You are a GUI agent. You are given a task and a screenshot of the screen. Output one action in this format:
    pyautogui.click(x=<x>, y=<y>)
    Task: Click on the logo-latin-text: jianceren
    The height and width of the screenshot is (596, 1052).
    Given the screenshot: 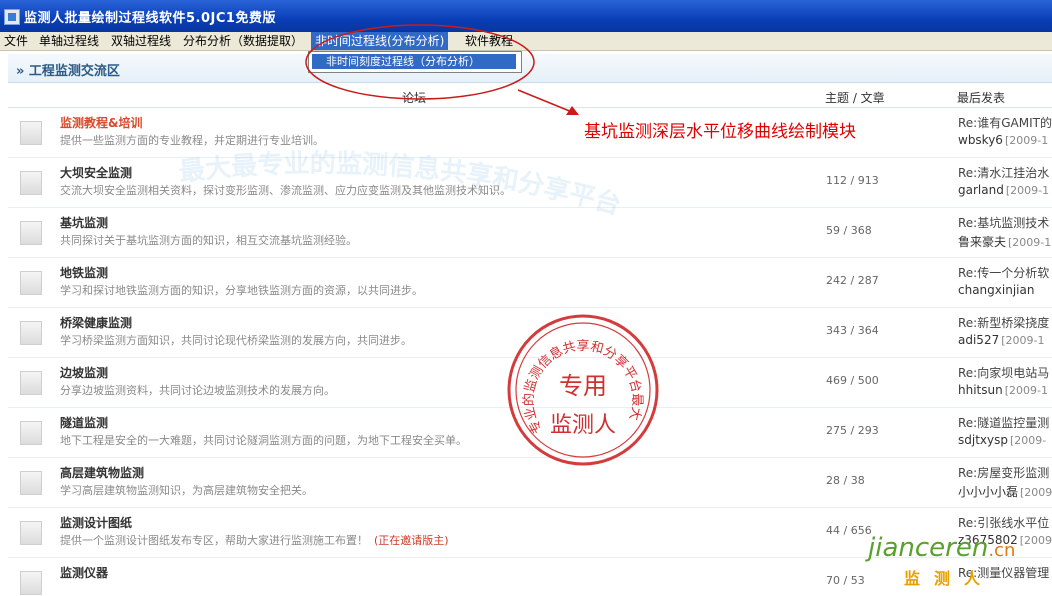 What is the action you would take?
    pyautogui.click(x=928, y=548)
    